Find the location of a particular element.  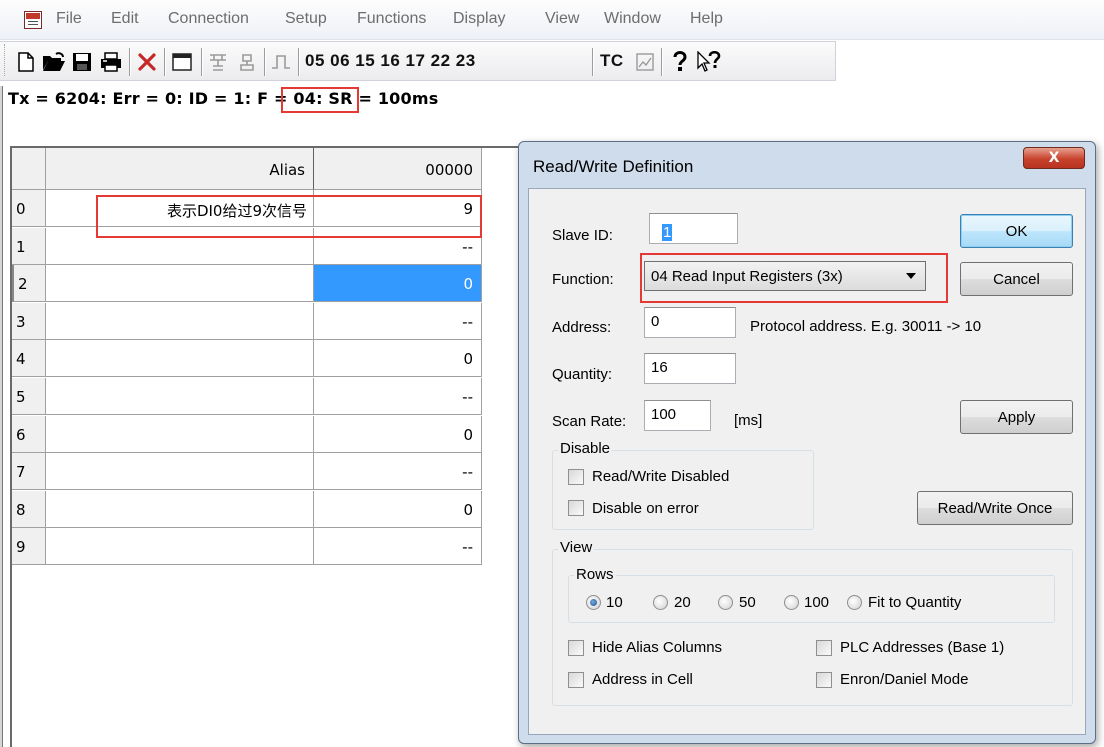

menu-file: File is located at coordinates (69, 19).